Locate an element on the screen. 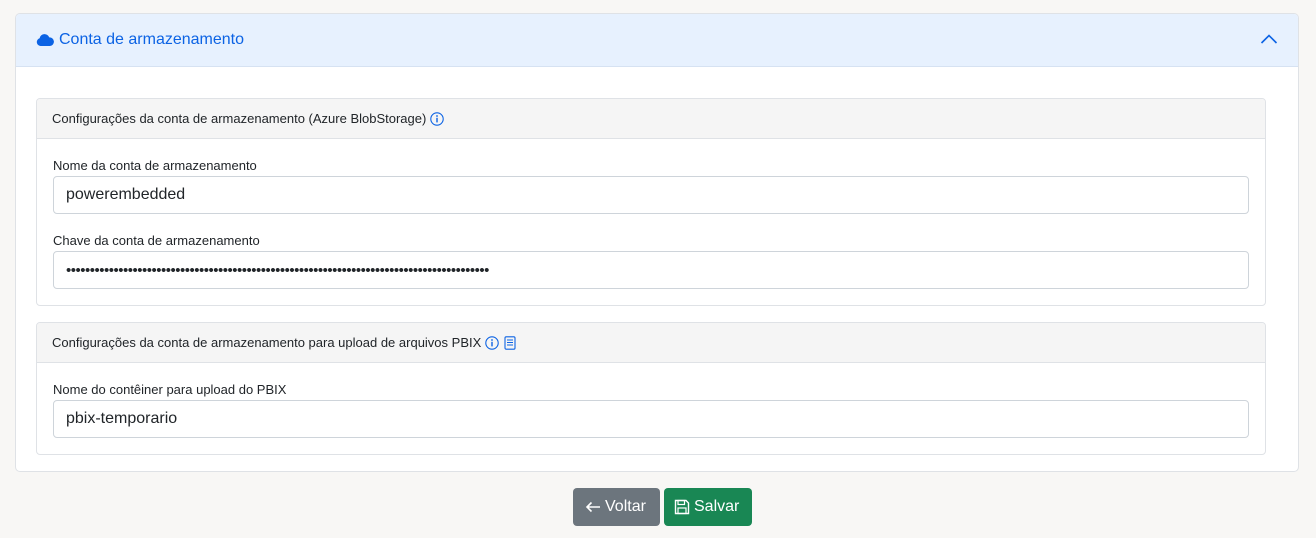 This screenshot has height=538, width=1316. floppy-disk-icon is located at coordinates (682, 507).